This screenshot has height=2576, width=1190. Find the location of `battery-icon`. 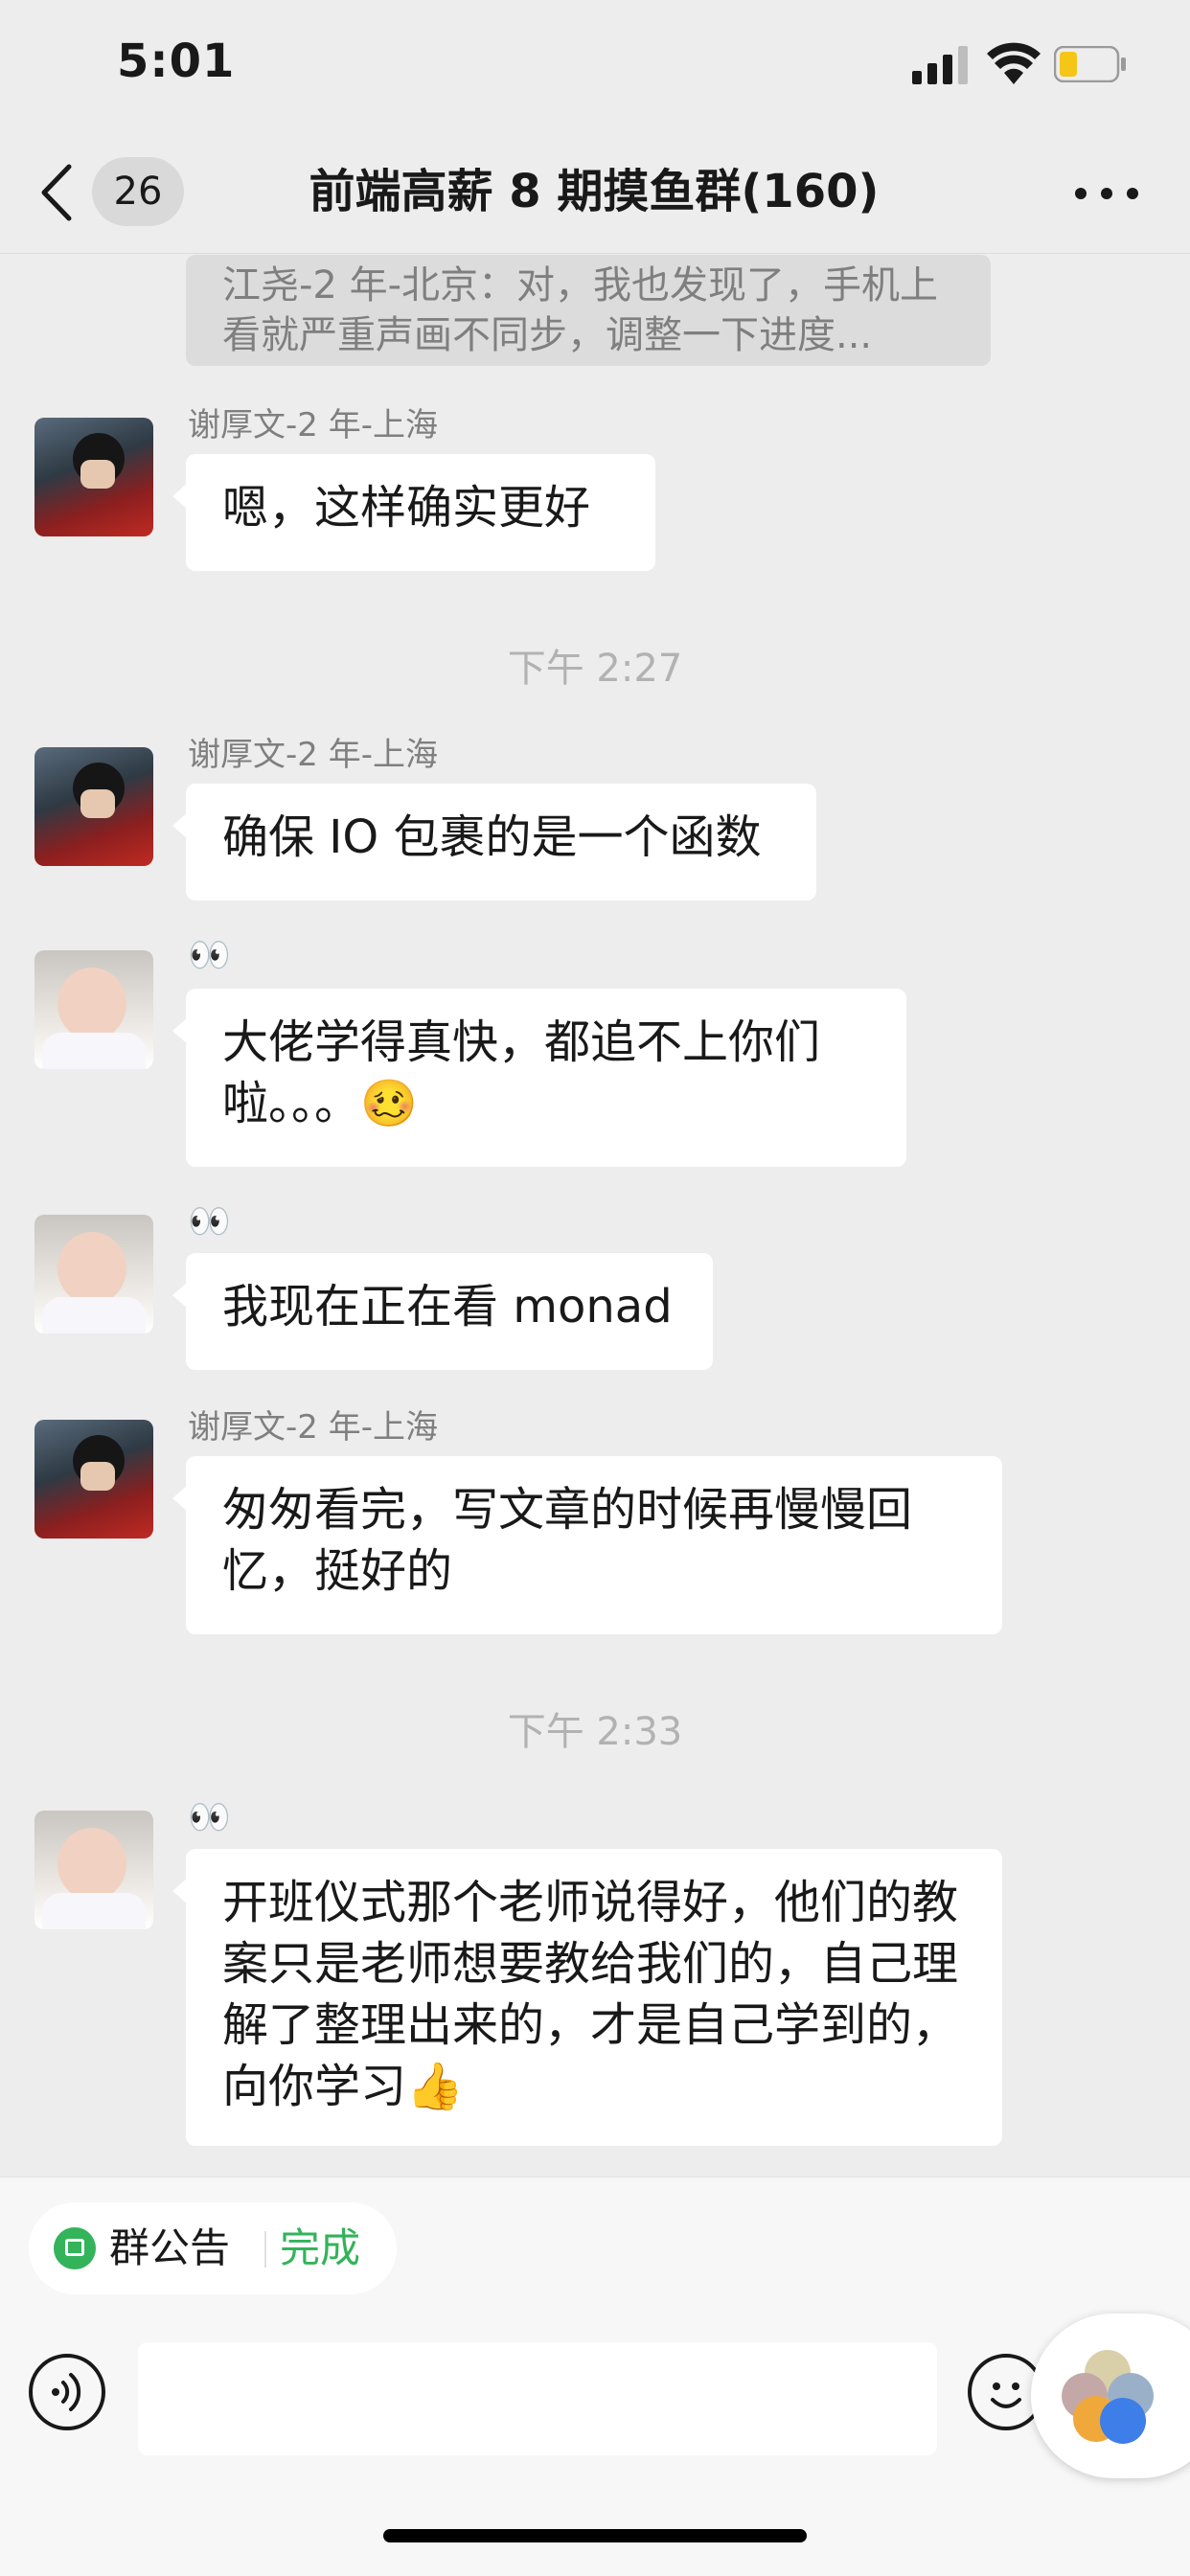

battery-icon is located at coordinates (1090, 64).